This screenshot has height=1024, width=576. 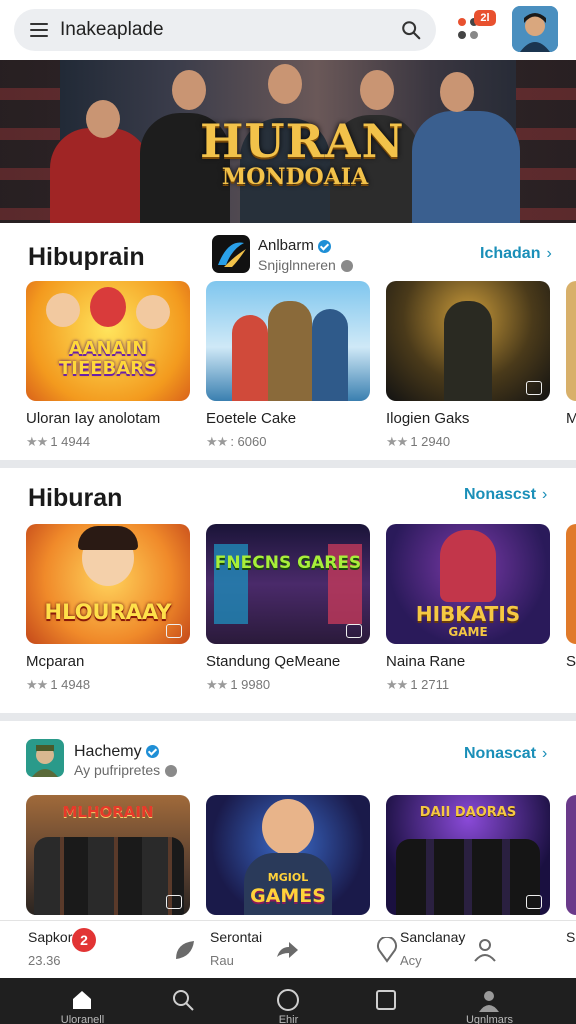 I want to click on game-thumbnail: AANAIN TIEEBARS, so click(x=108, y=341).